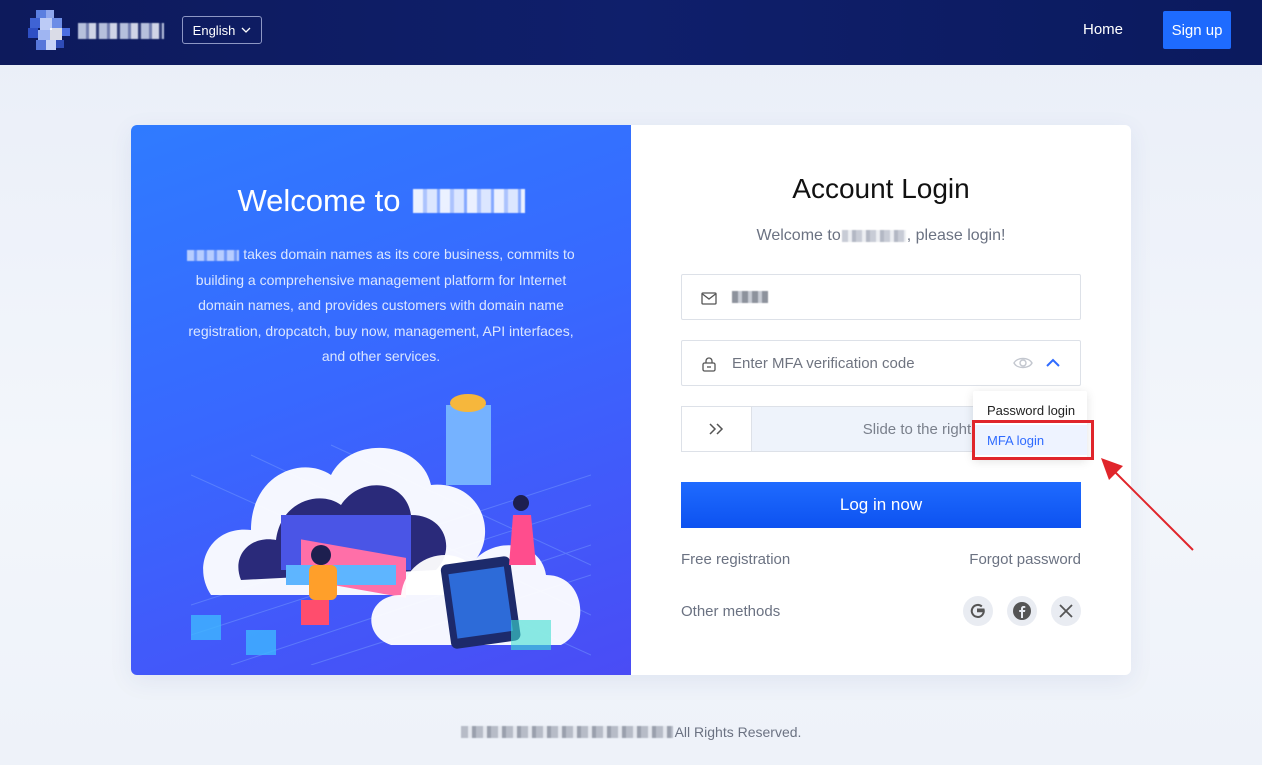 The height and width of the screenshot is (765, 1262). I want to click on chevron-down-icon, so click(246, 30).